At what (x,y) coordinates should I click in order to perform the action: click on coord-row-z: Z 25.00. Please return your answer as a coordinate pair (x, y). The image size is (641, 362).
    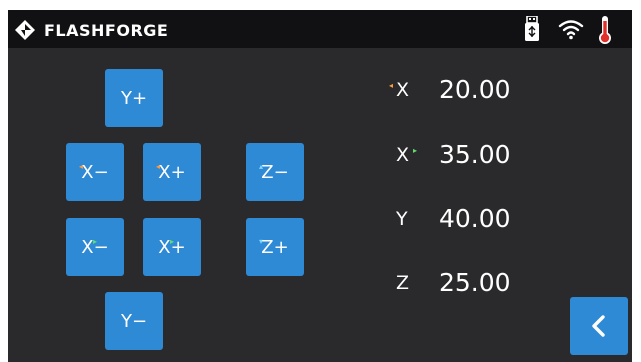
    Looking at the image, I should click on (484, 283).